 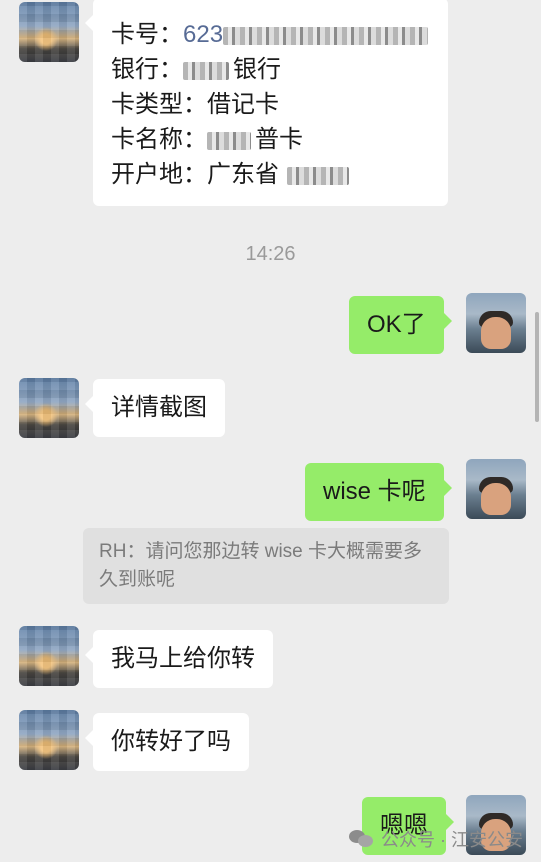 What do you see at coordinates (270, 175) in the screenshot?
I see `location-line: 开户地：广东省` at bounding box center [270, 175].